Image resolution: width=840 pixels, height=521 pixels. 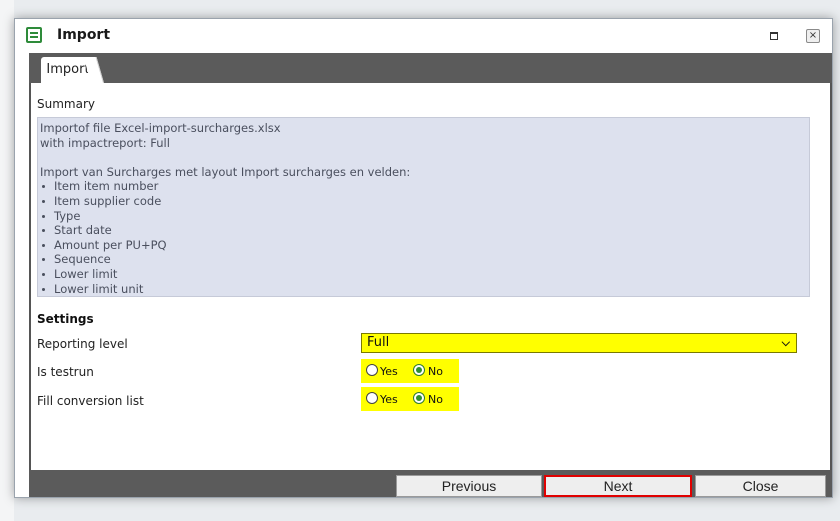 What do you see at coordinates (424, 230) in the screenshot?
I see `summary-field: Start date` at bounding box center [424, 230].